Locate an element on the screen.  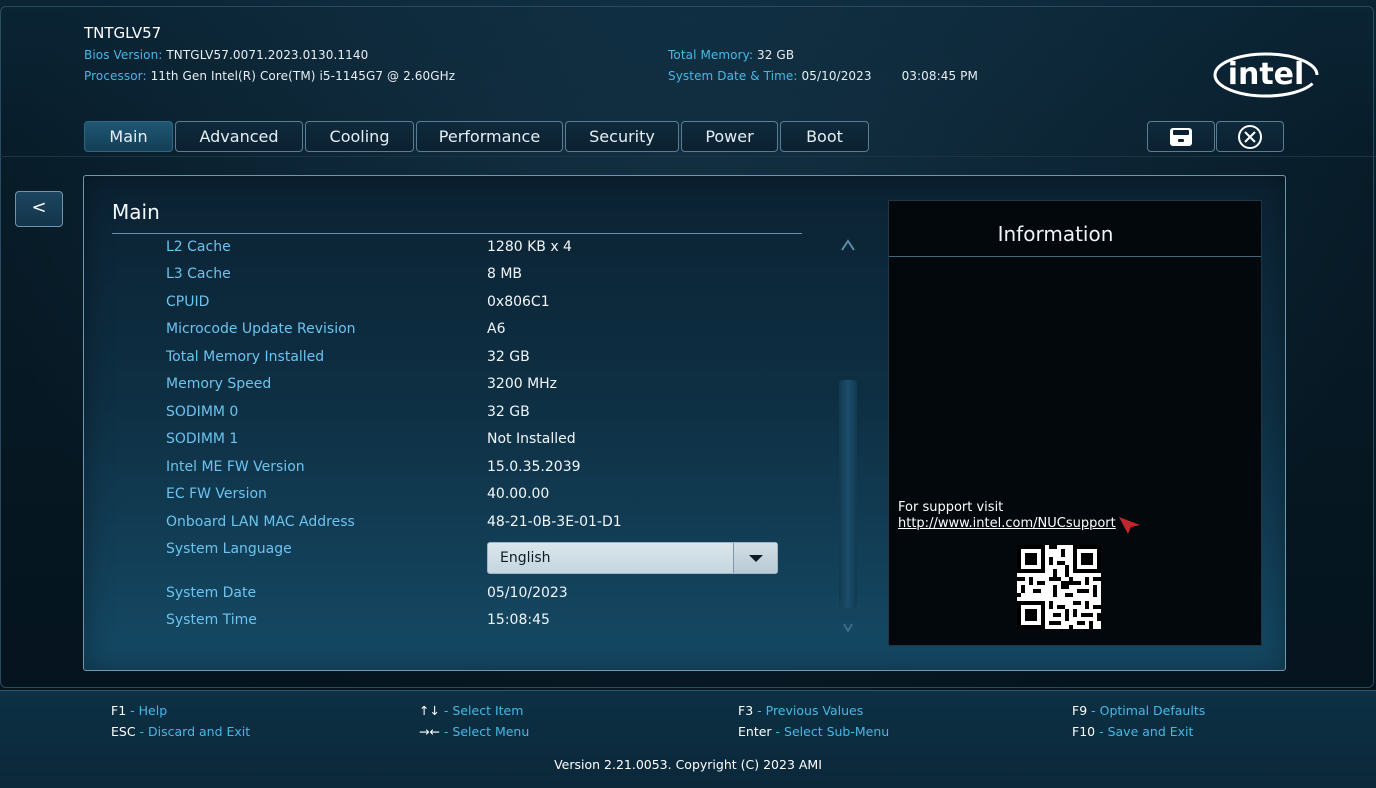
total-memory-label: Total Memory: is located at coordinates (711, 55).